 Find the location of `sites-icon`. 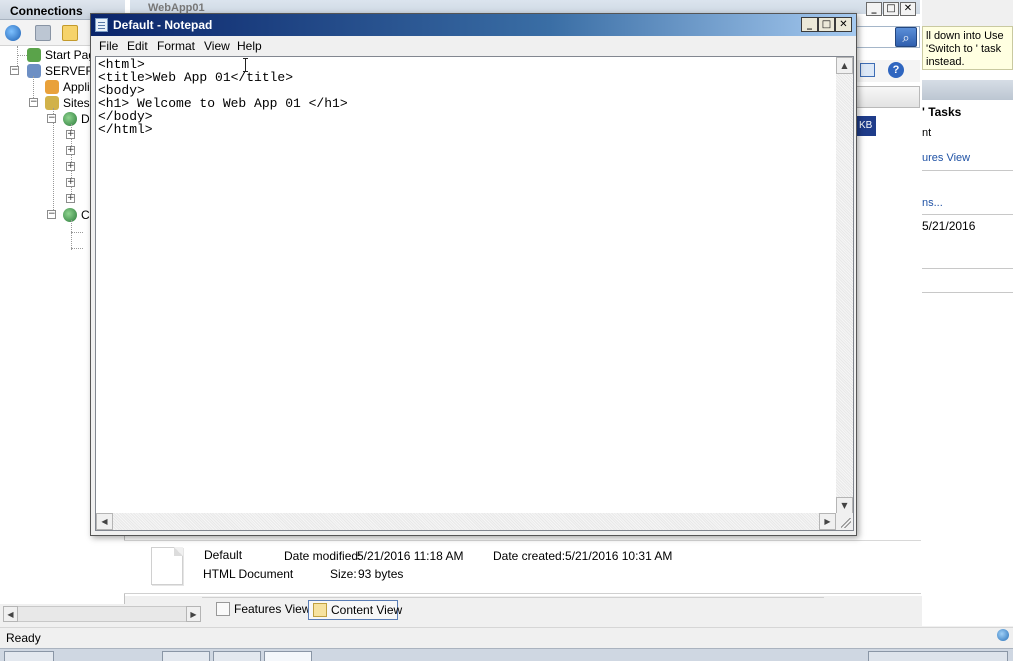

sites-icon is located at coordinates (52, 103).